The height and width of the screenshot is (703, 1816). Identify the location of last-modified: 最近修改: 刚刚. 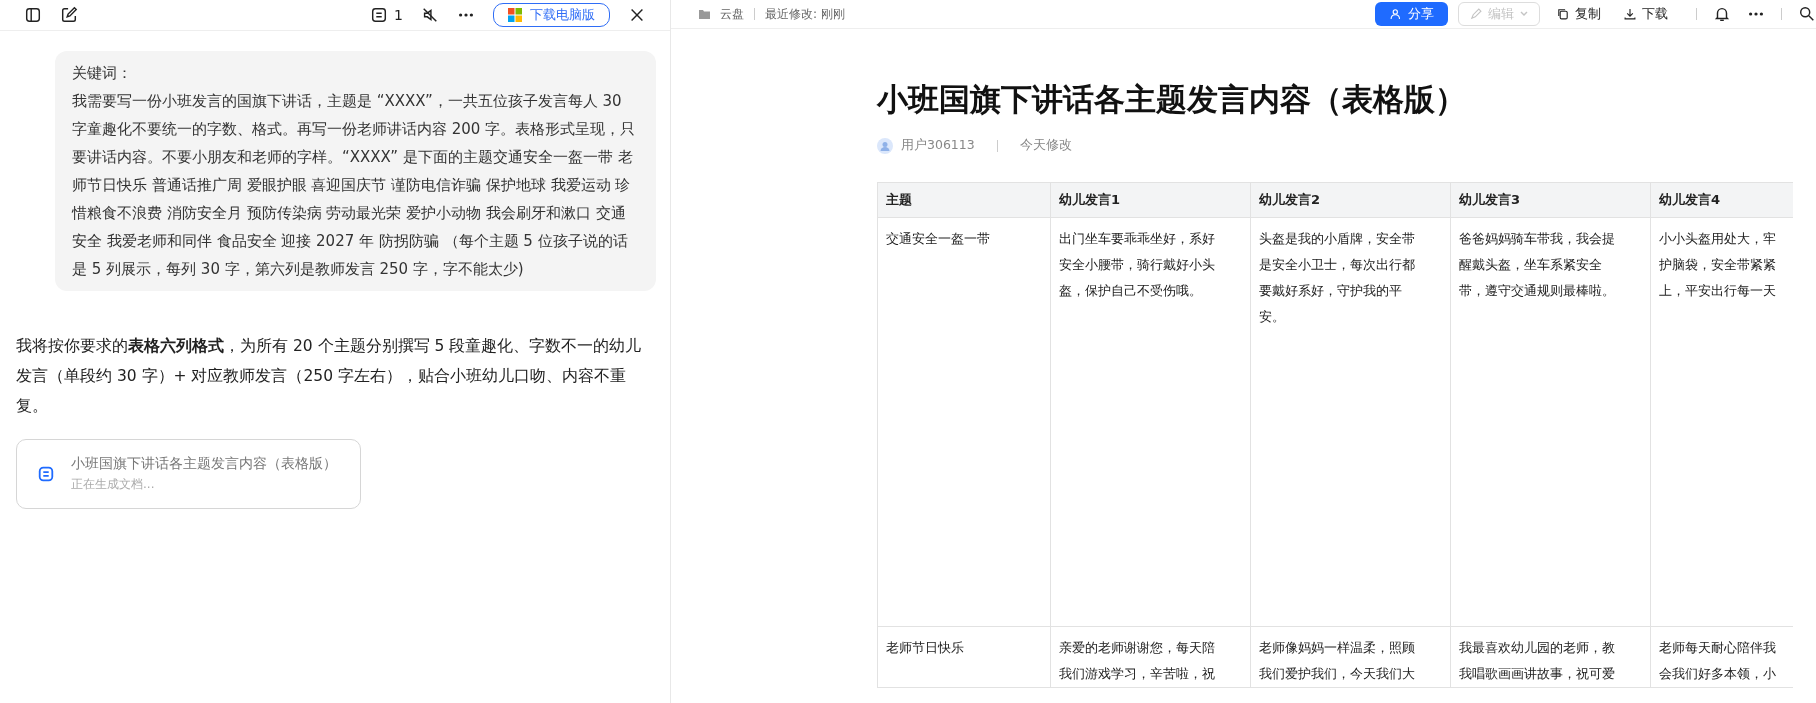
(805, 14).